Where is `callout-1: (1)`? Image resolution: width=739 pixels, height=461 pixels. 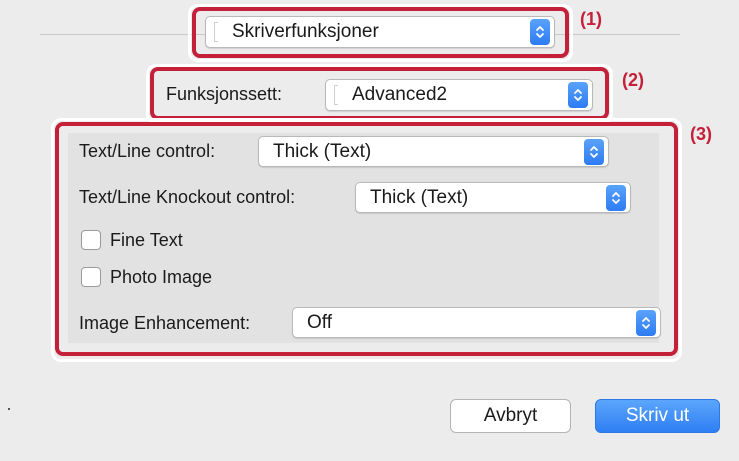
callout-1: (1) is located at coordinates (591, 19).